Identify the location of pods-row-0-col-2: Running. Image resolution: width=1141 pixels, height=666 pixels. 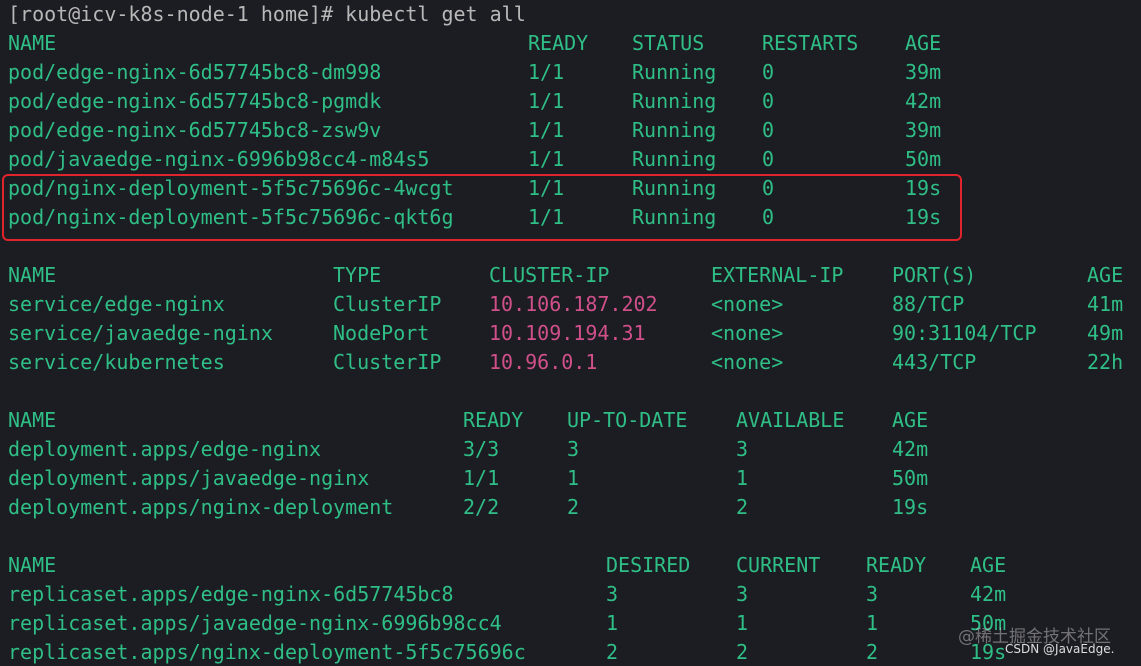
(674, 72).